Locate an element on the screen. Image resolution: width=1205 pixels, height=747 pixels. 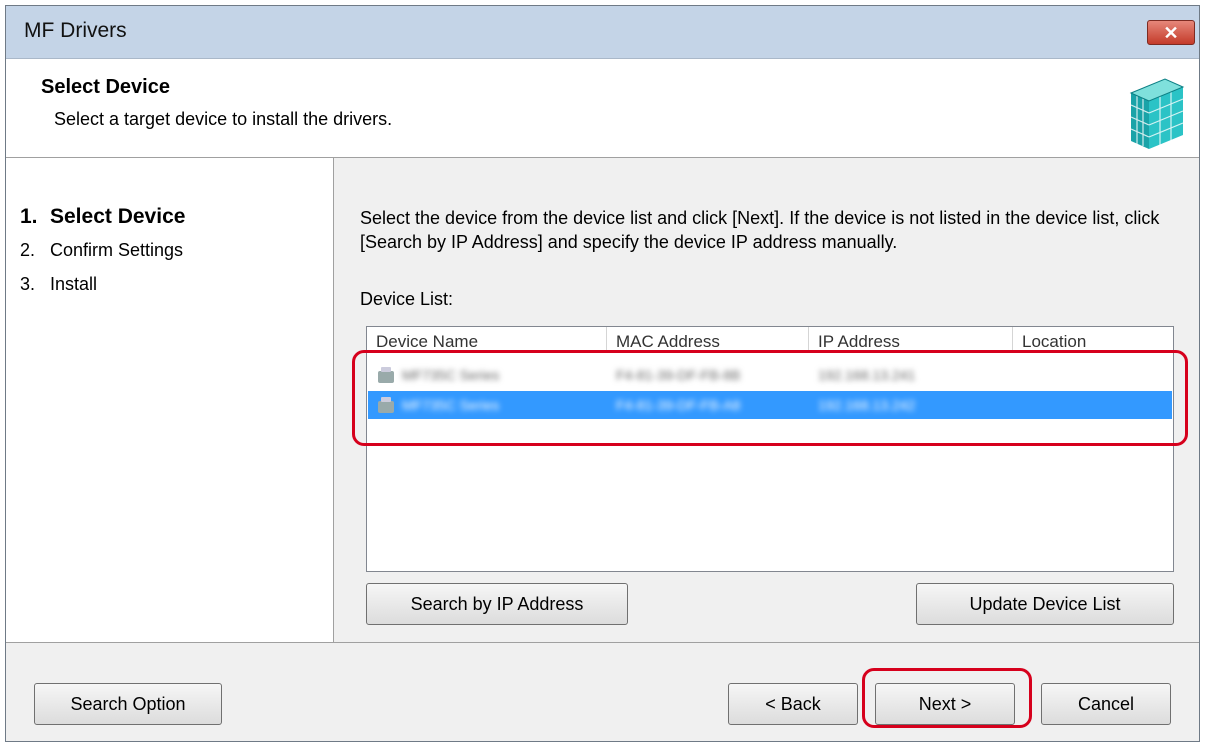
window-title: MF Drivers is located at coordinates (75, 30).